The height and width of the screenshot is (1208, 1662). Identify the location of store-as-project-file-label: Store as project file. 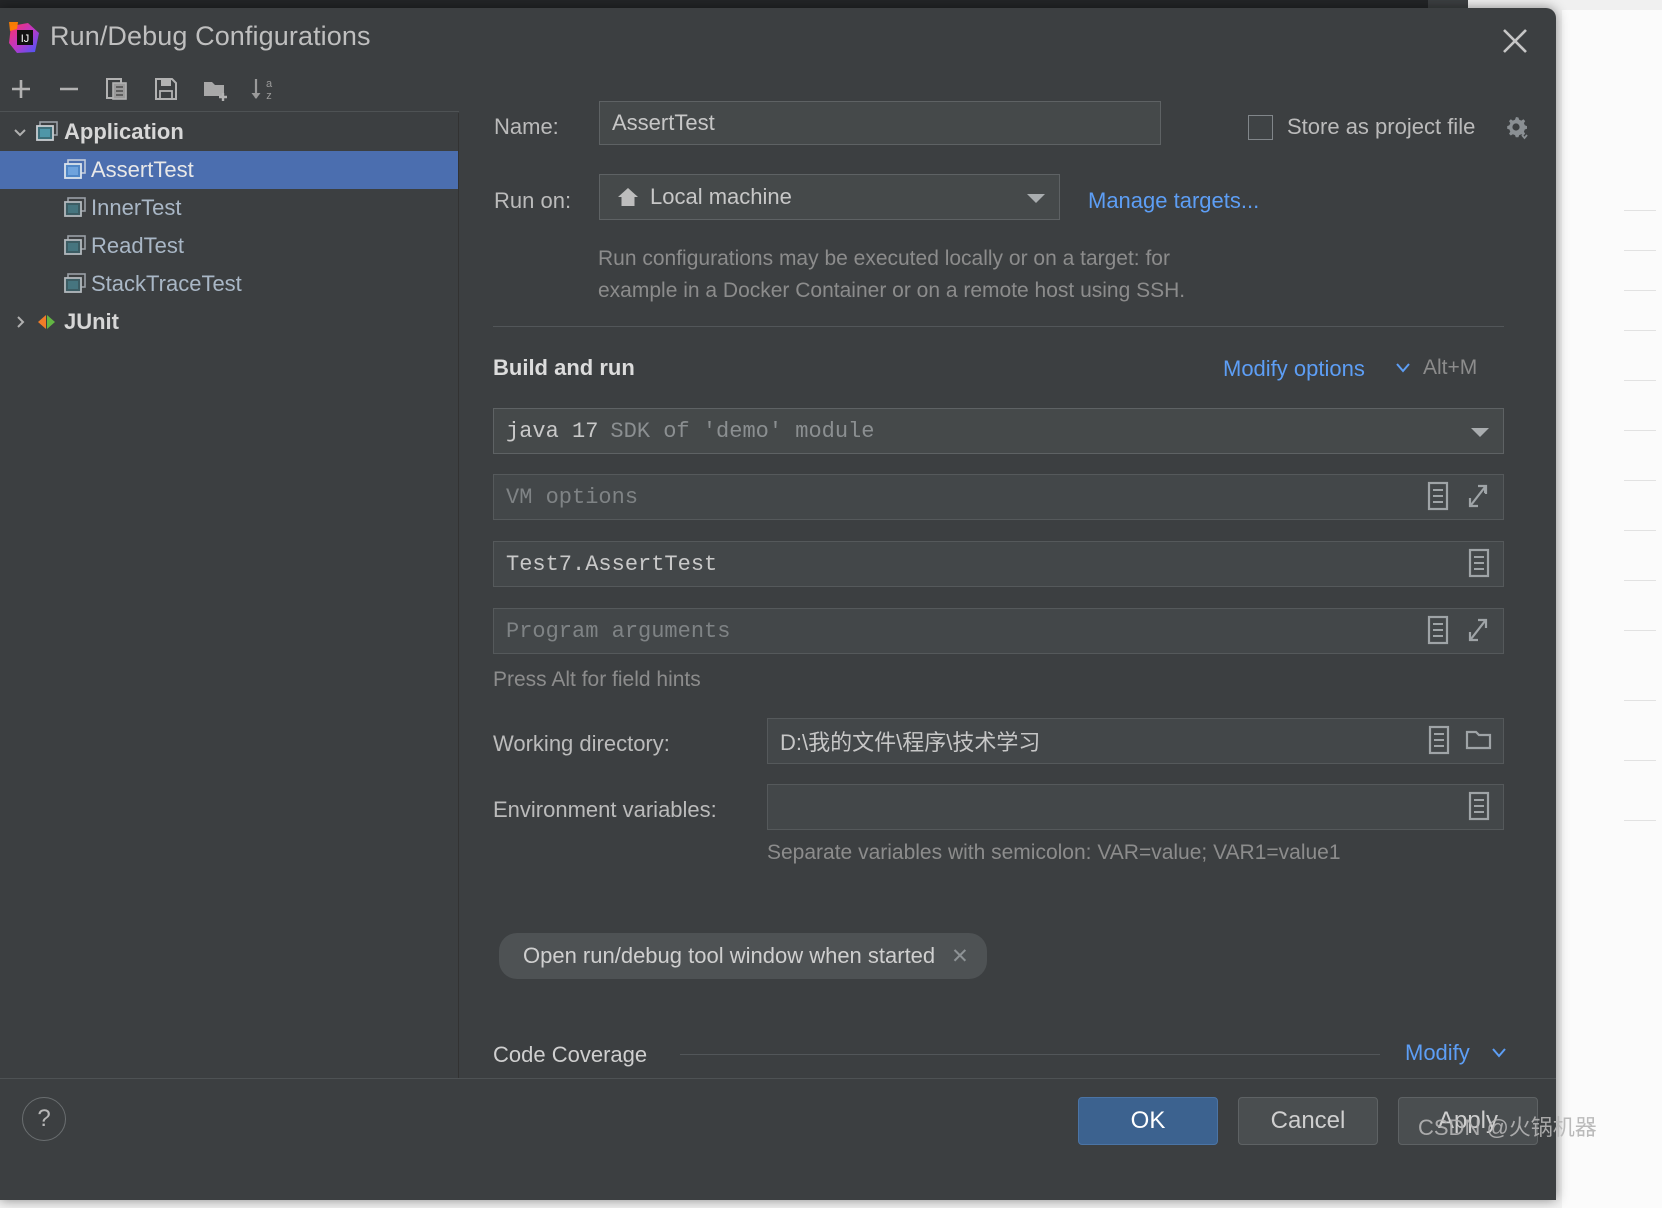
(1381, 126).